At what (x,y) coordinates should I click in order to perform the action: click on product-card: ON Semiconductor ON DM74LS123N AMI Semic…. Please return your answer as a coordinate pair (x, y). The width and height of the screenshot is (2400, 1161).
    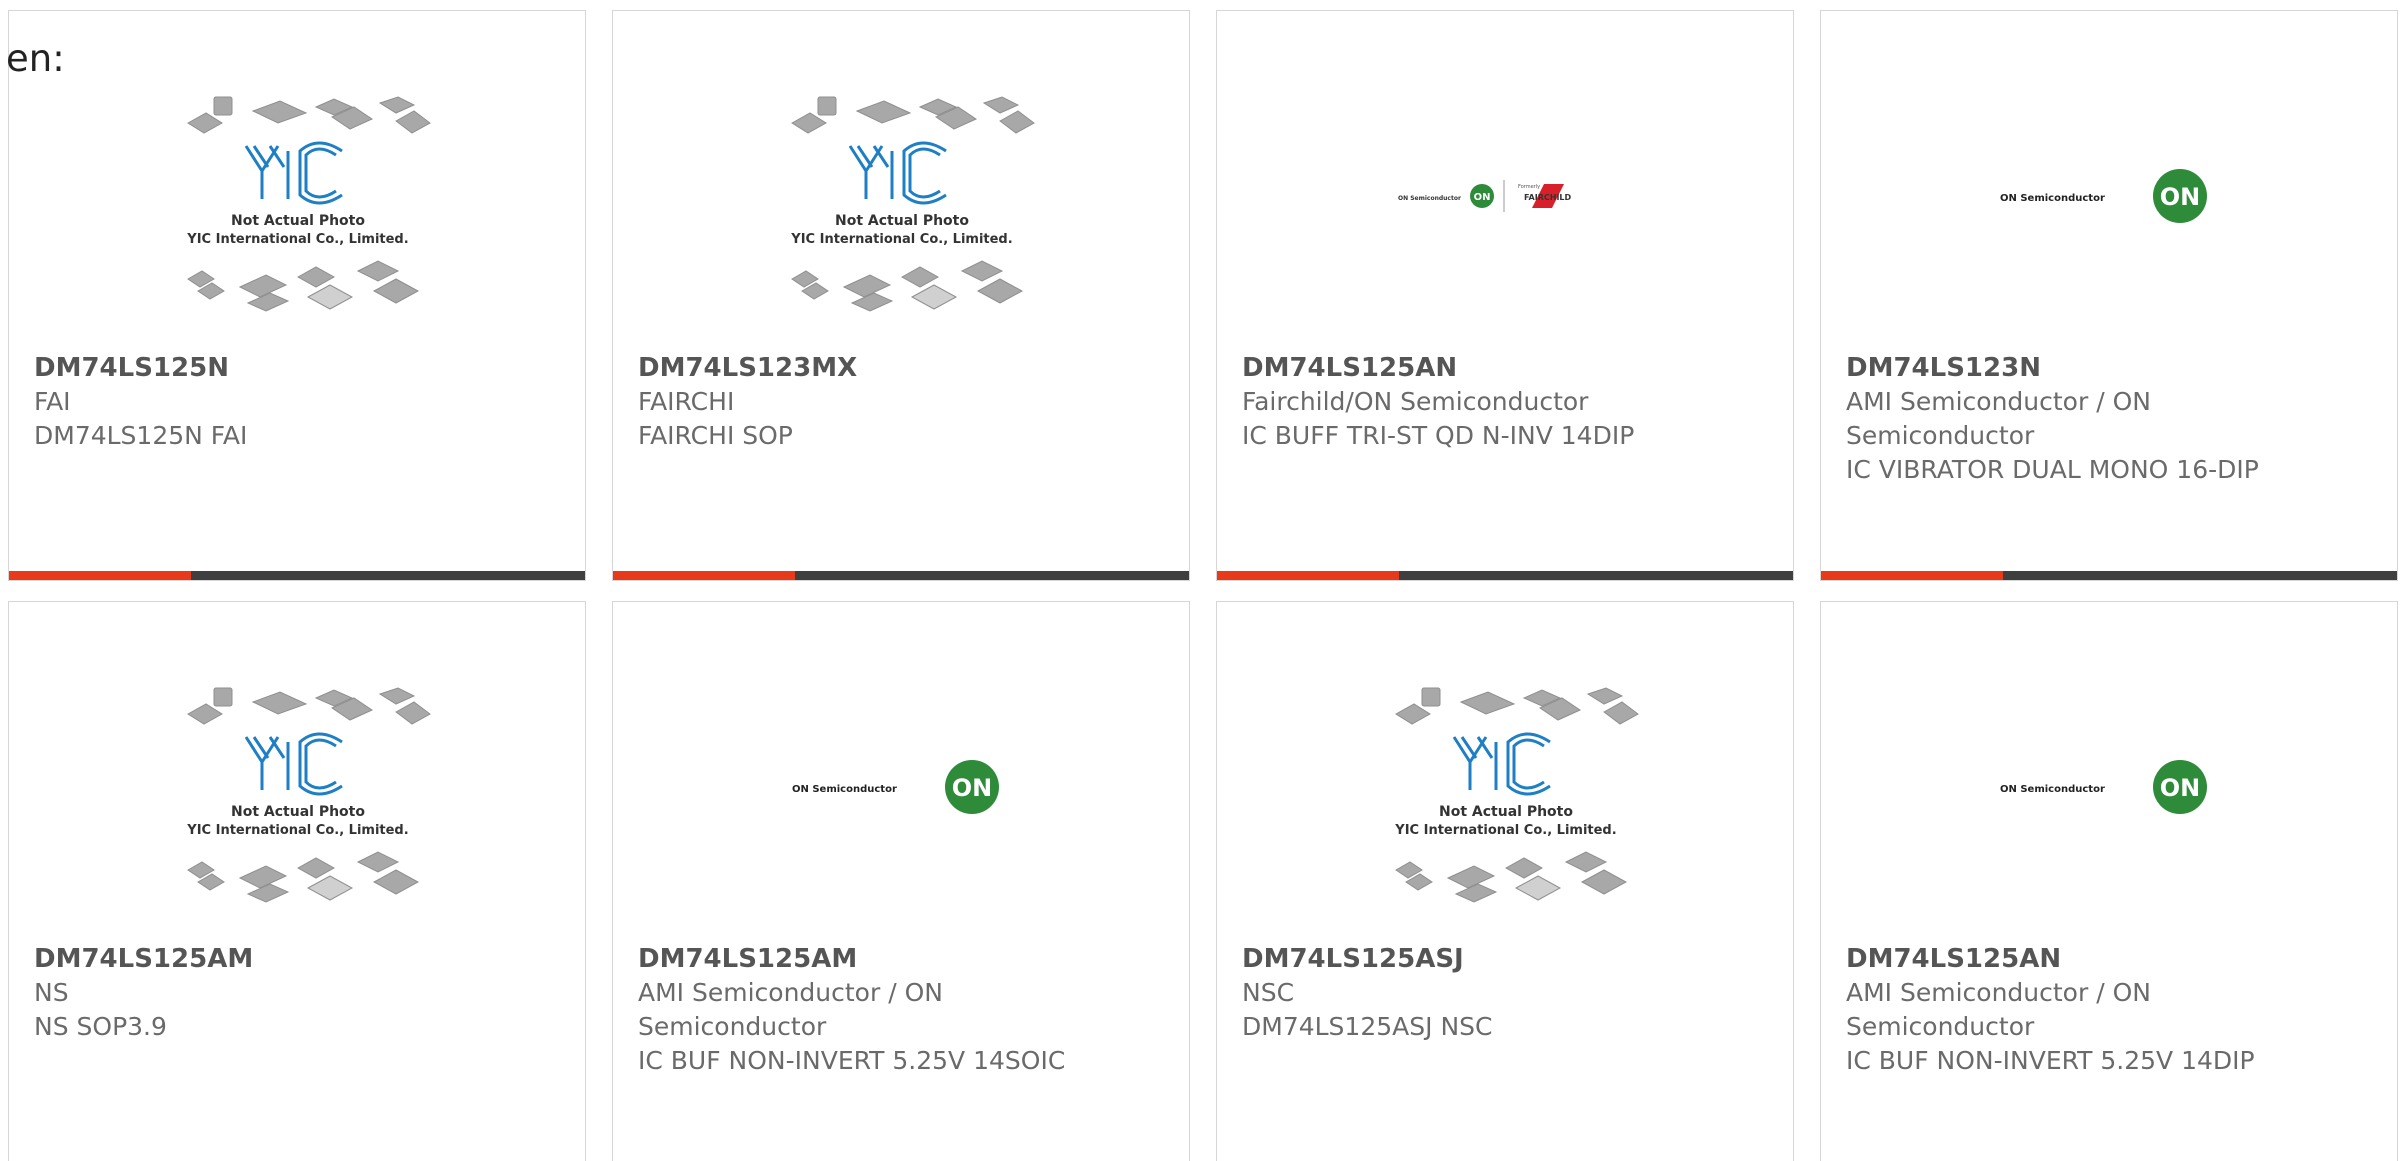
    Looking at the image, I should click on (2109, 295).